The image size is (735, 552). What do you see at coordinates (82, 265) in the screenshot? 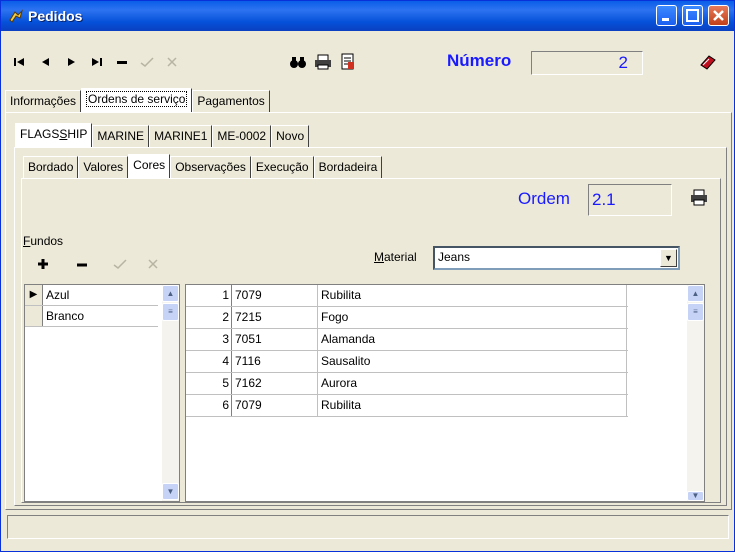
I see `remove-fundo-icon` at bounding box center [82, 265].